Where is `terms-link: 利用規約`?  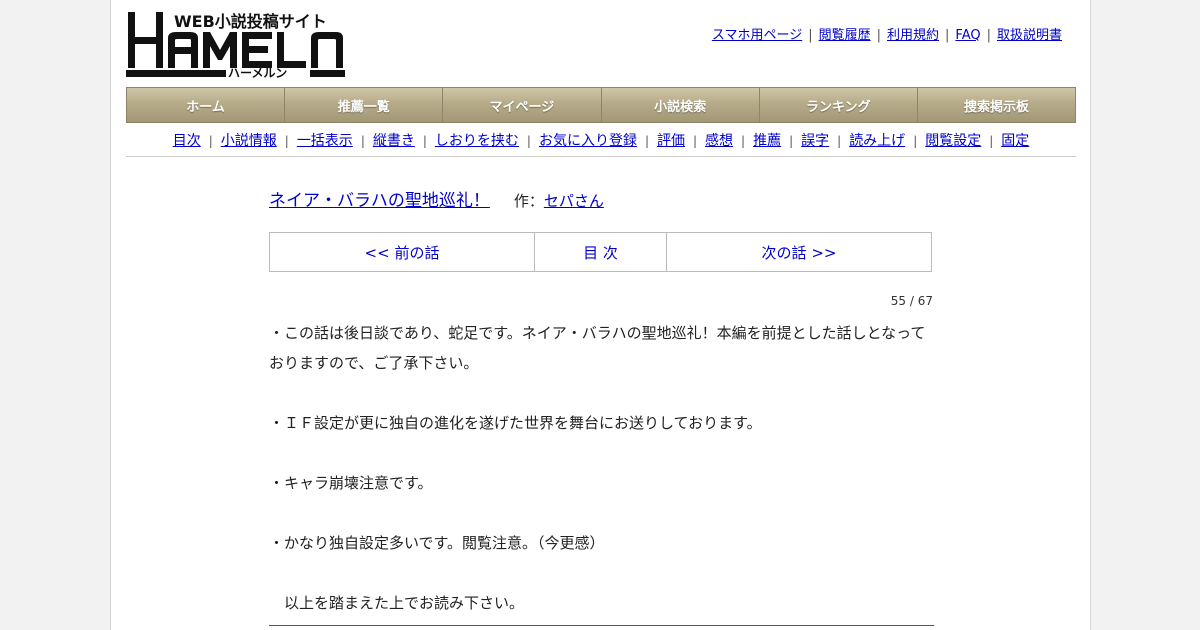 terms-link: 利用規約 is located at coordinates (913, 35).